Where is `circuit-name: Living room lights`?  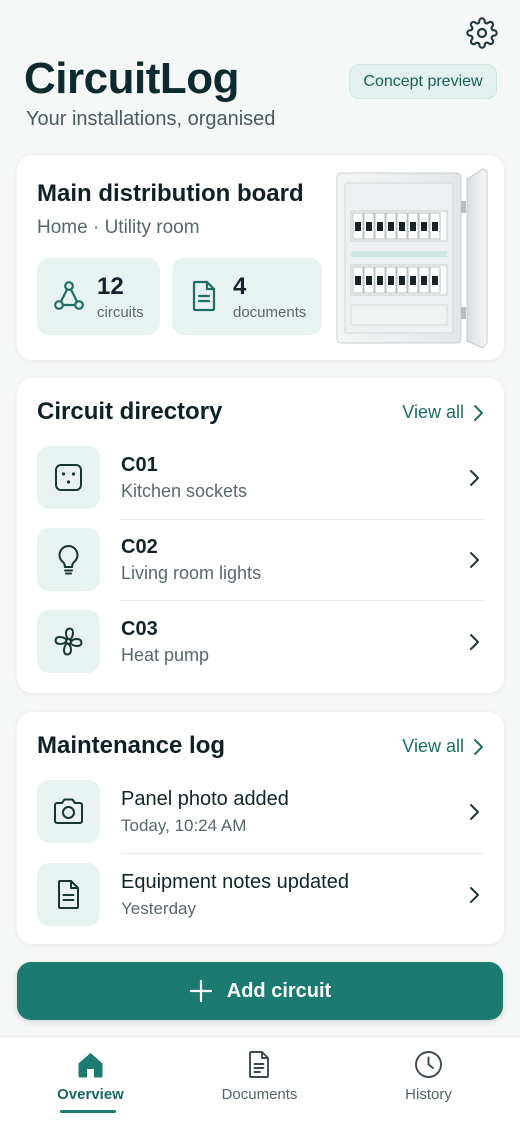 circuit-name: Living room lights is located at coordinates (191, 573).